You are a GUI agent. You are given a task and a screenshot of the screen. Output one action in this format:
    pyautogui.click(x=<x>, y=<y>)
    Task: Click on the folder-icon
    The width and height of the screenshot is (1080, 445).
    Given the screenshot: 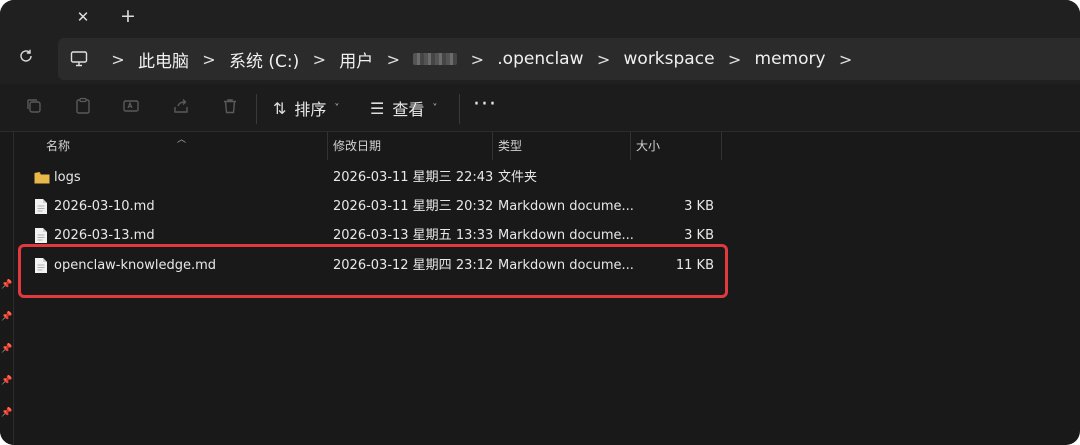 What is the action you would take?
    pyautogui.click(x=42, y=177)
    